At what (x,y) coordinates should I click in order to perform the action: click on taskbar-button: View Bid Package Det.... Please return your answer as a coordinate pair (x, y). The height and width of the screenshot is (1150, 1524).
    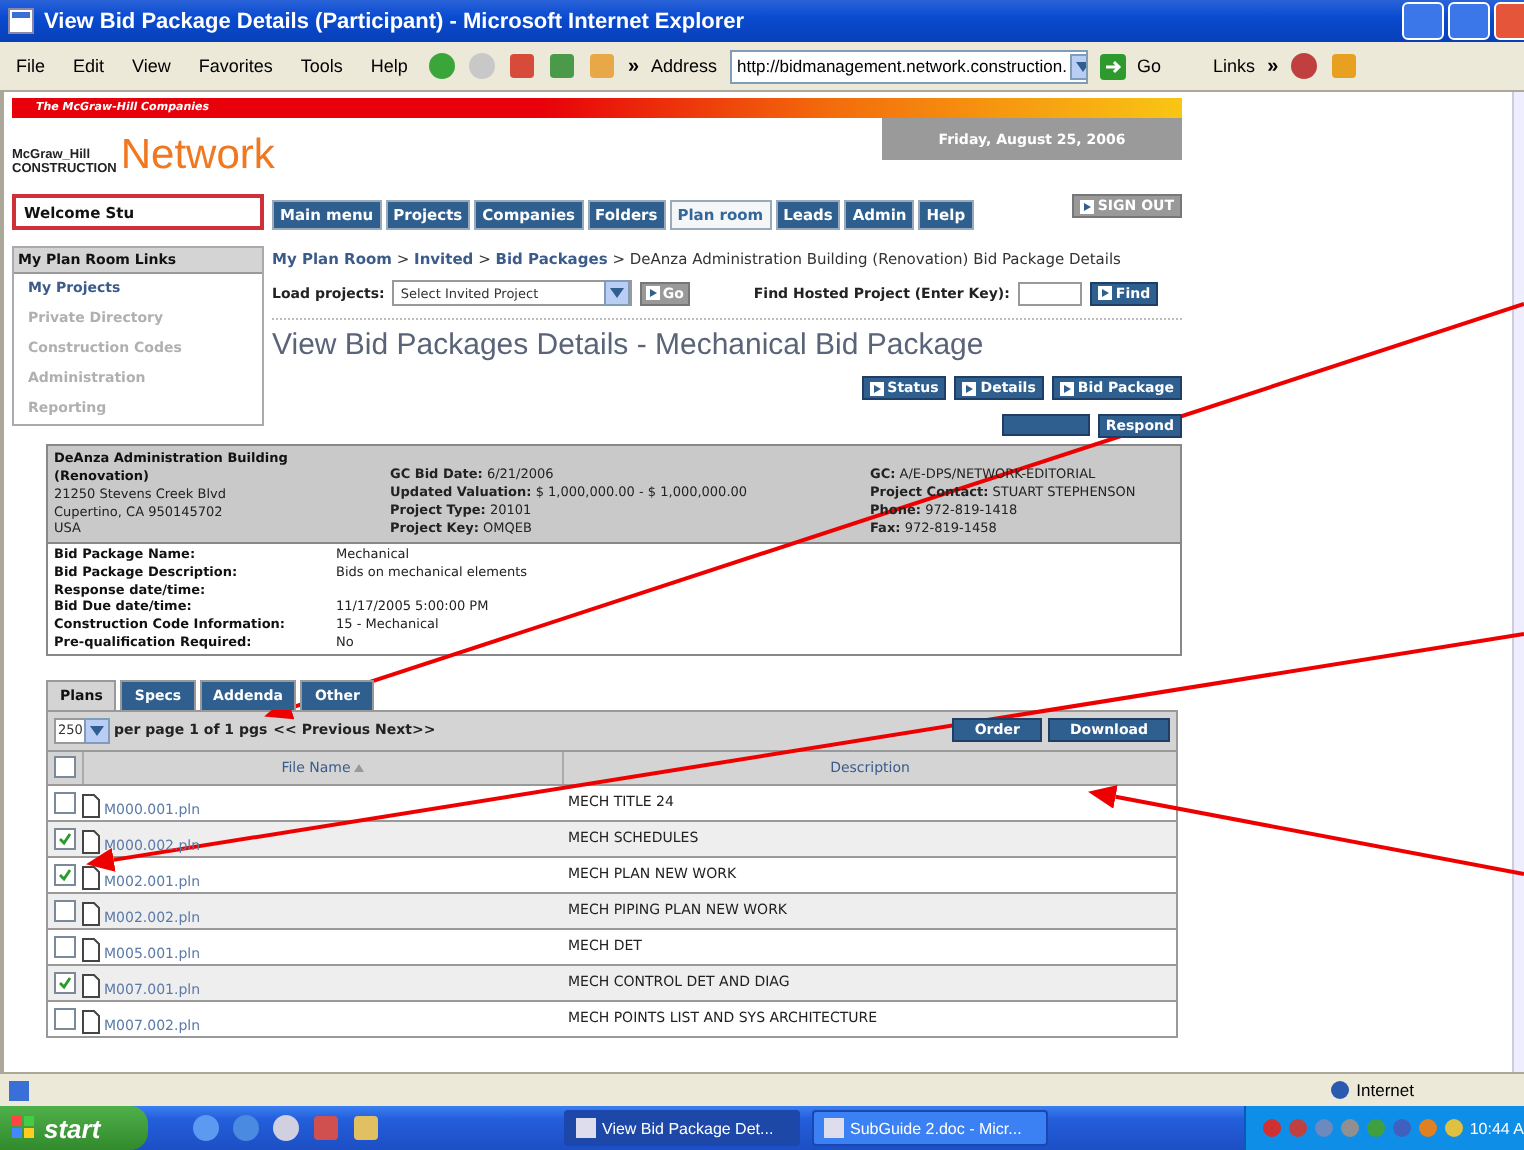
    Looking at the image, I should click on (682, 1128).